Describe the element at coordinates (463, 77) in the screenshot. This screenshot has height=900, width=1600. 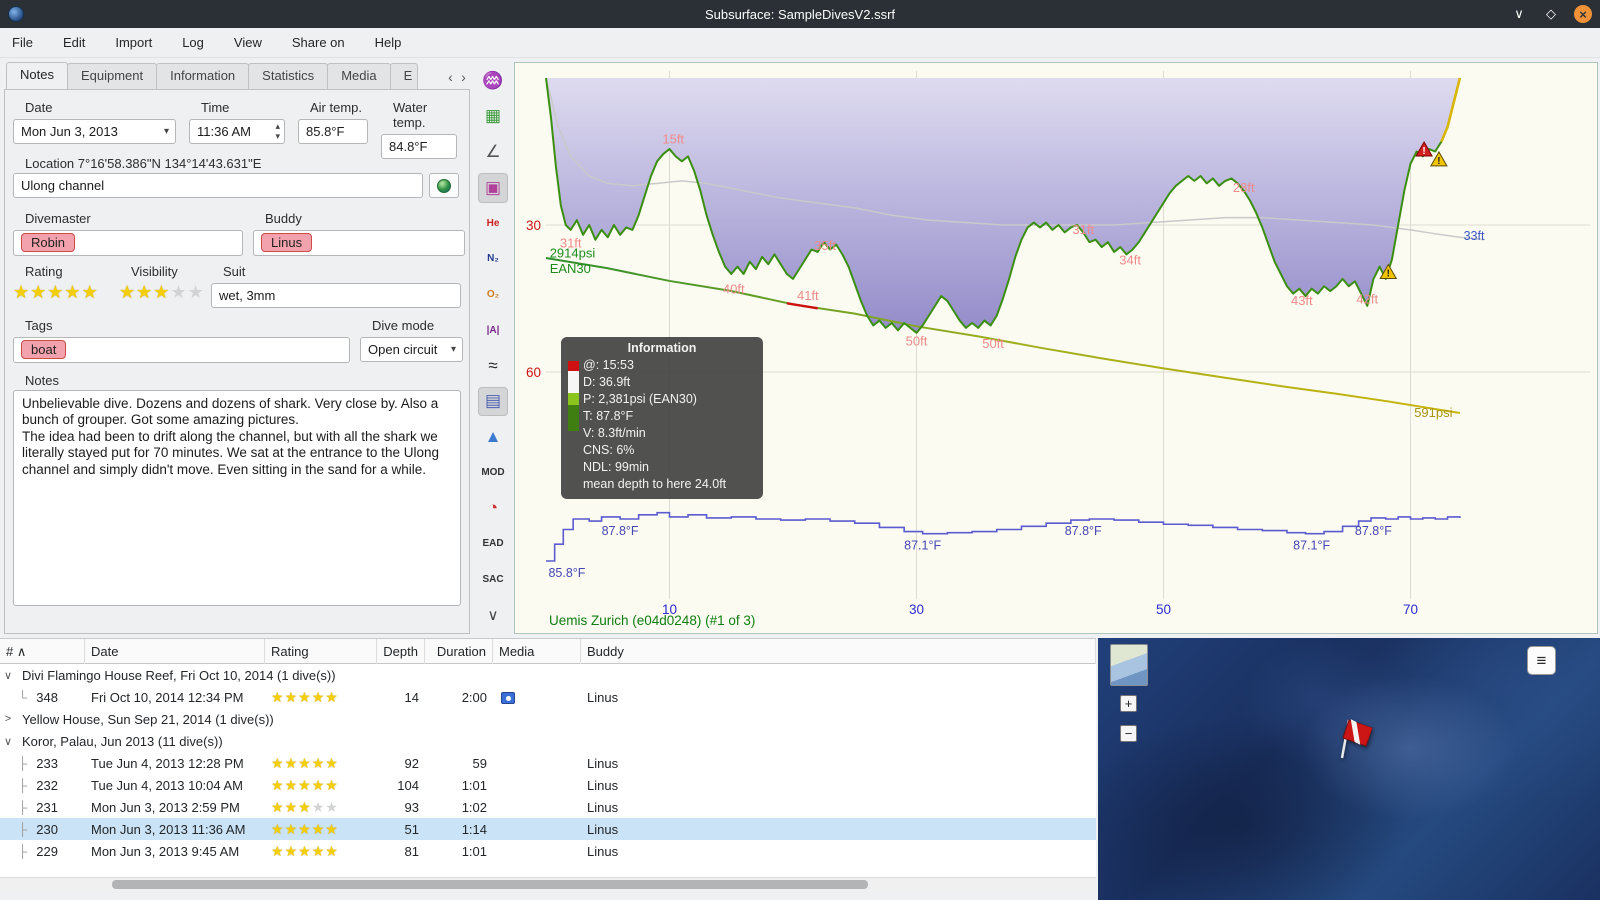
I see `tab-scroll-right-icon: ›` at that location.